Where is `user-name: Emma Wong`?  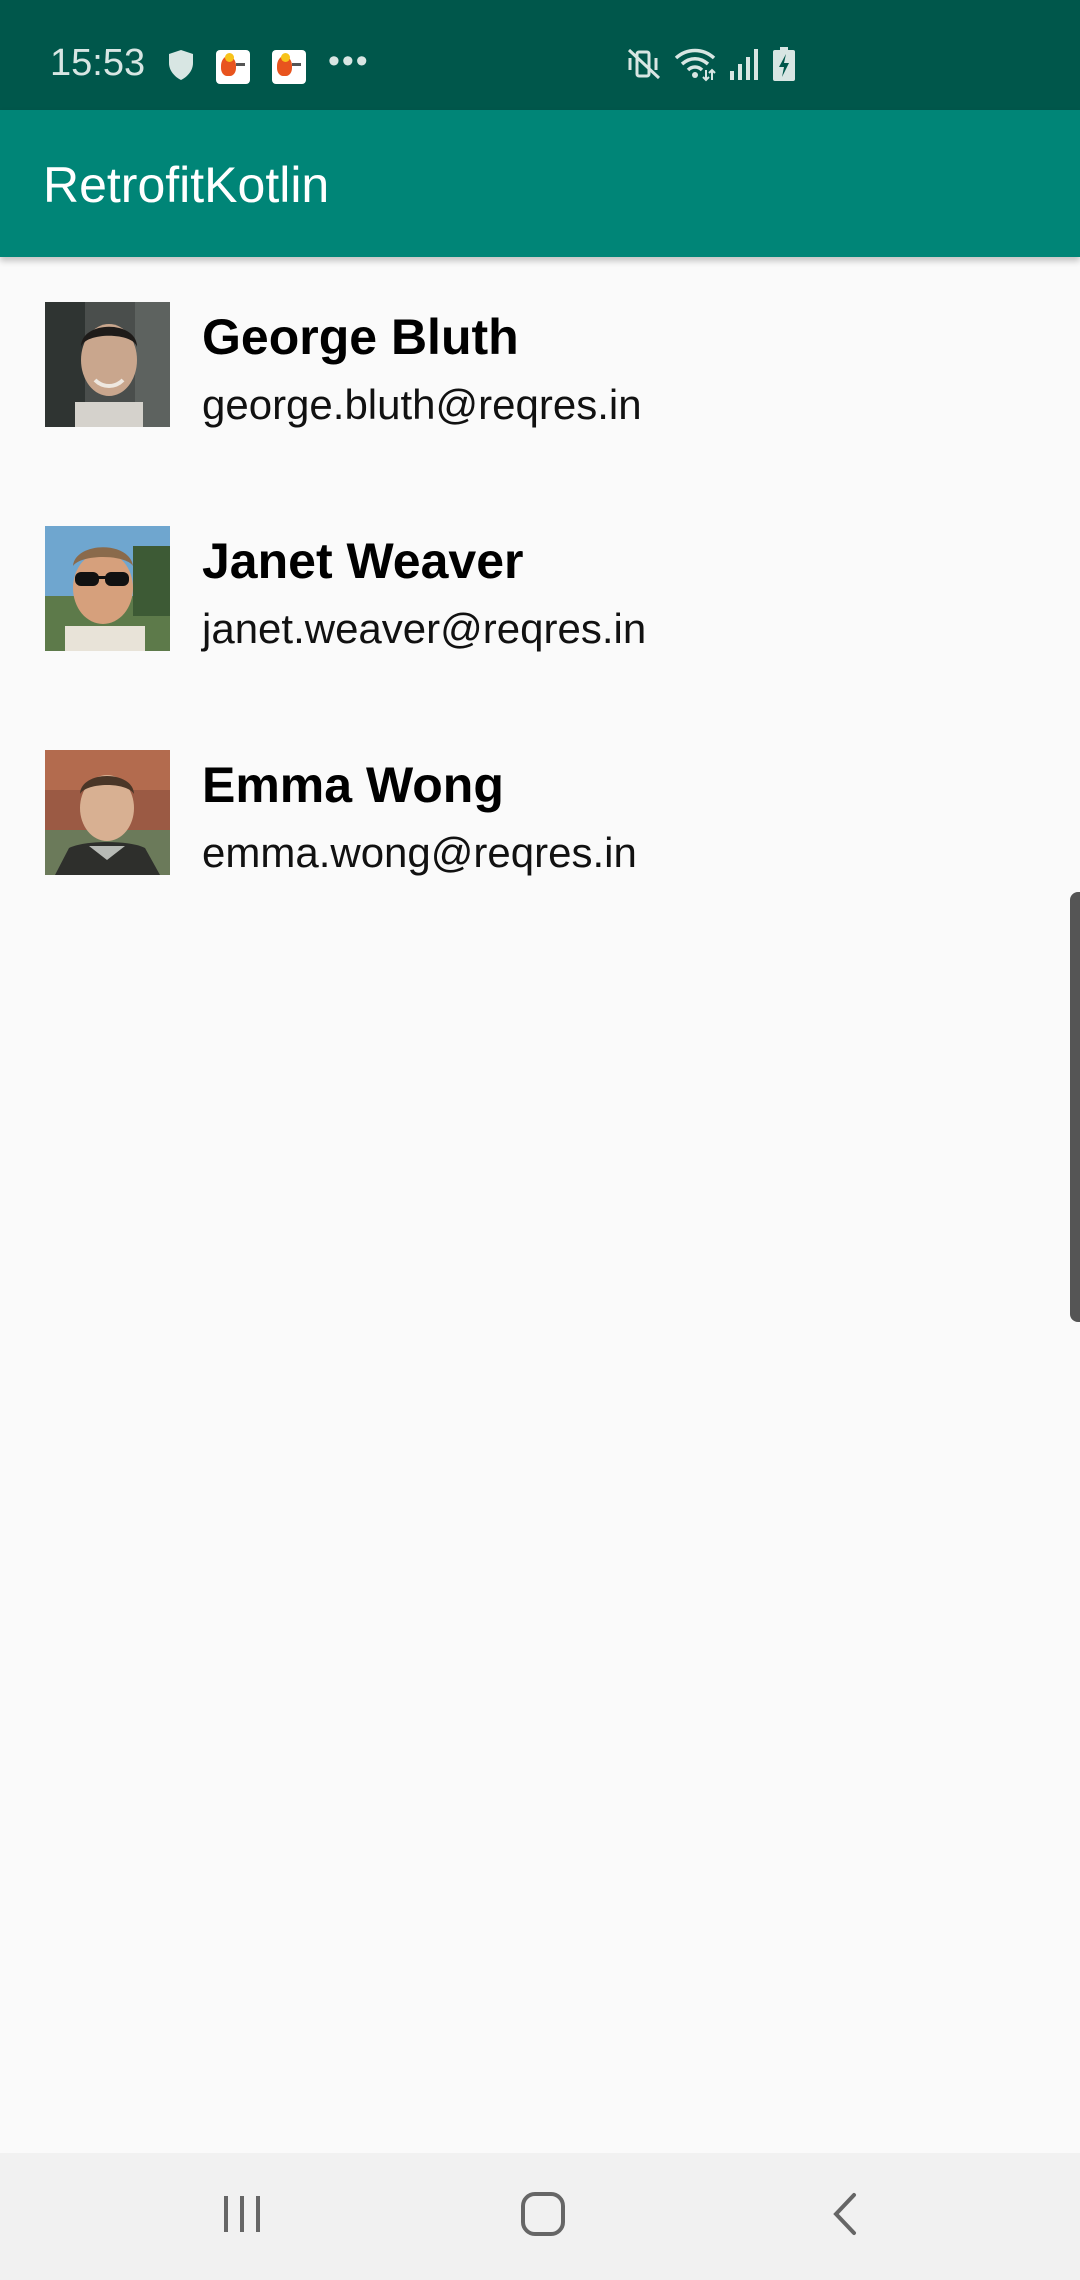 user-name: Emma Wong is located at coordinates (353, 785).